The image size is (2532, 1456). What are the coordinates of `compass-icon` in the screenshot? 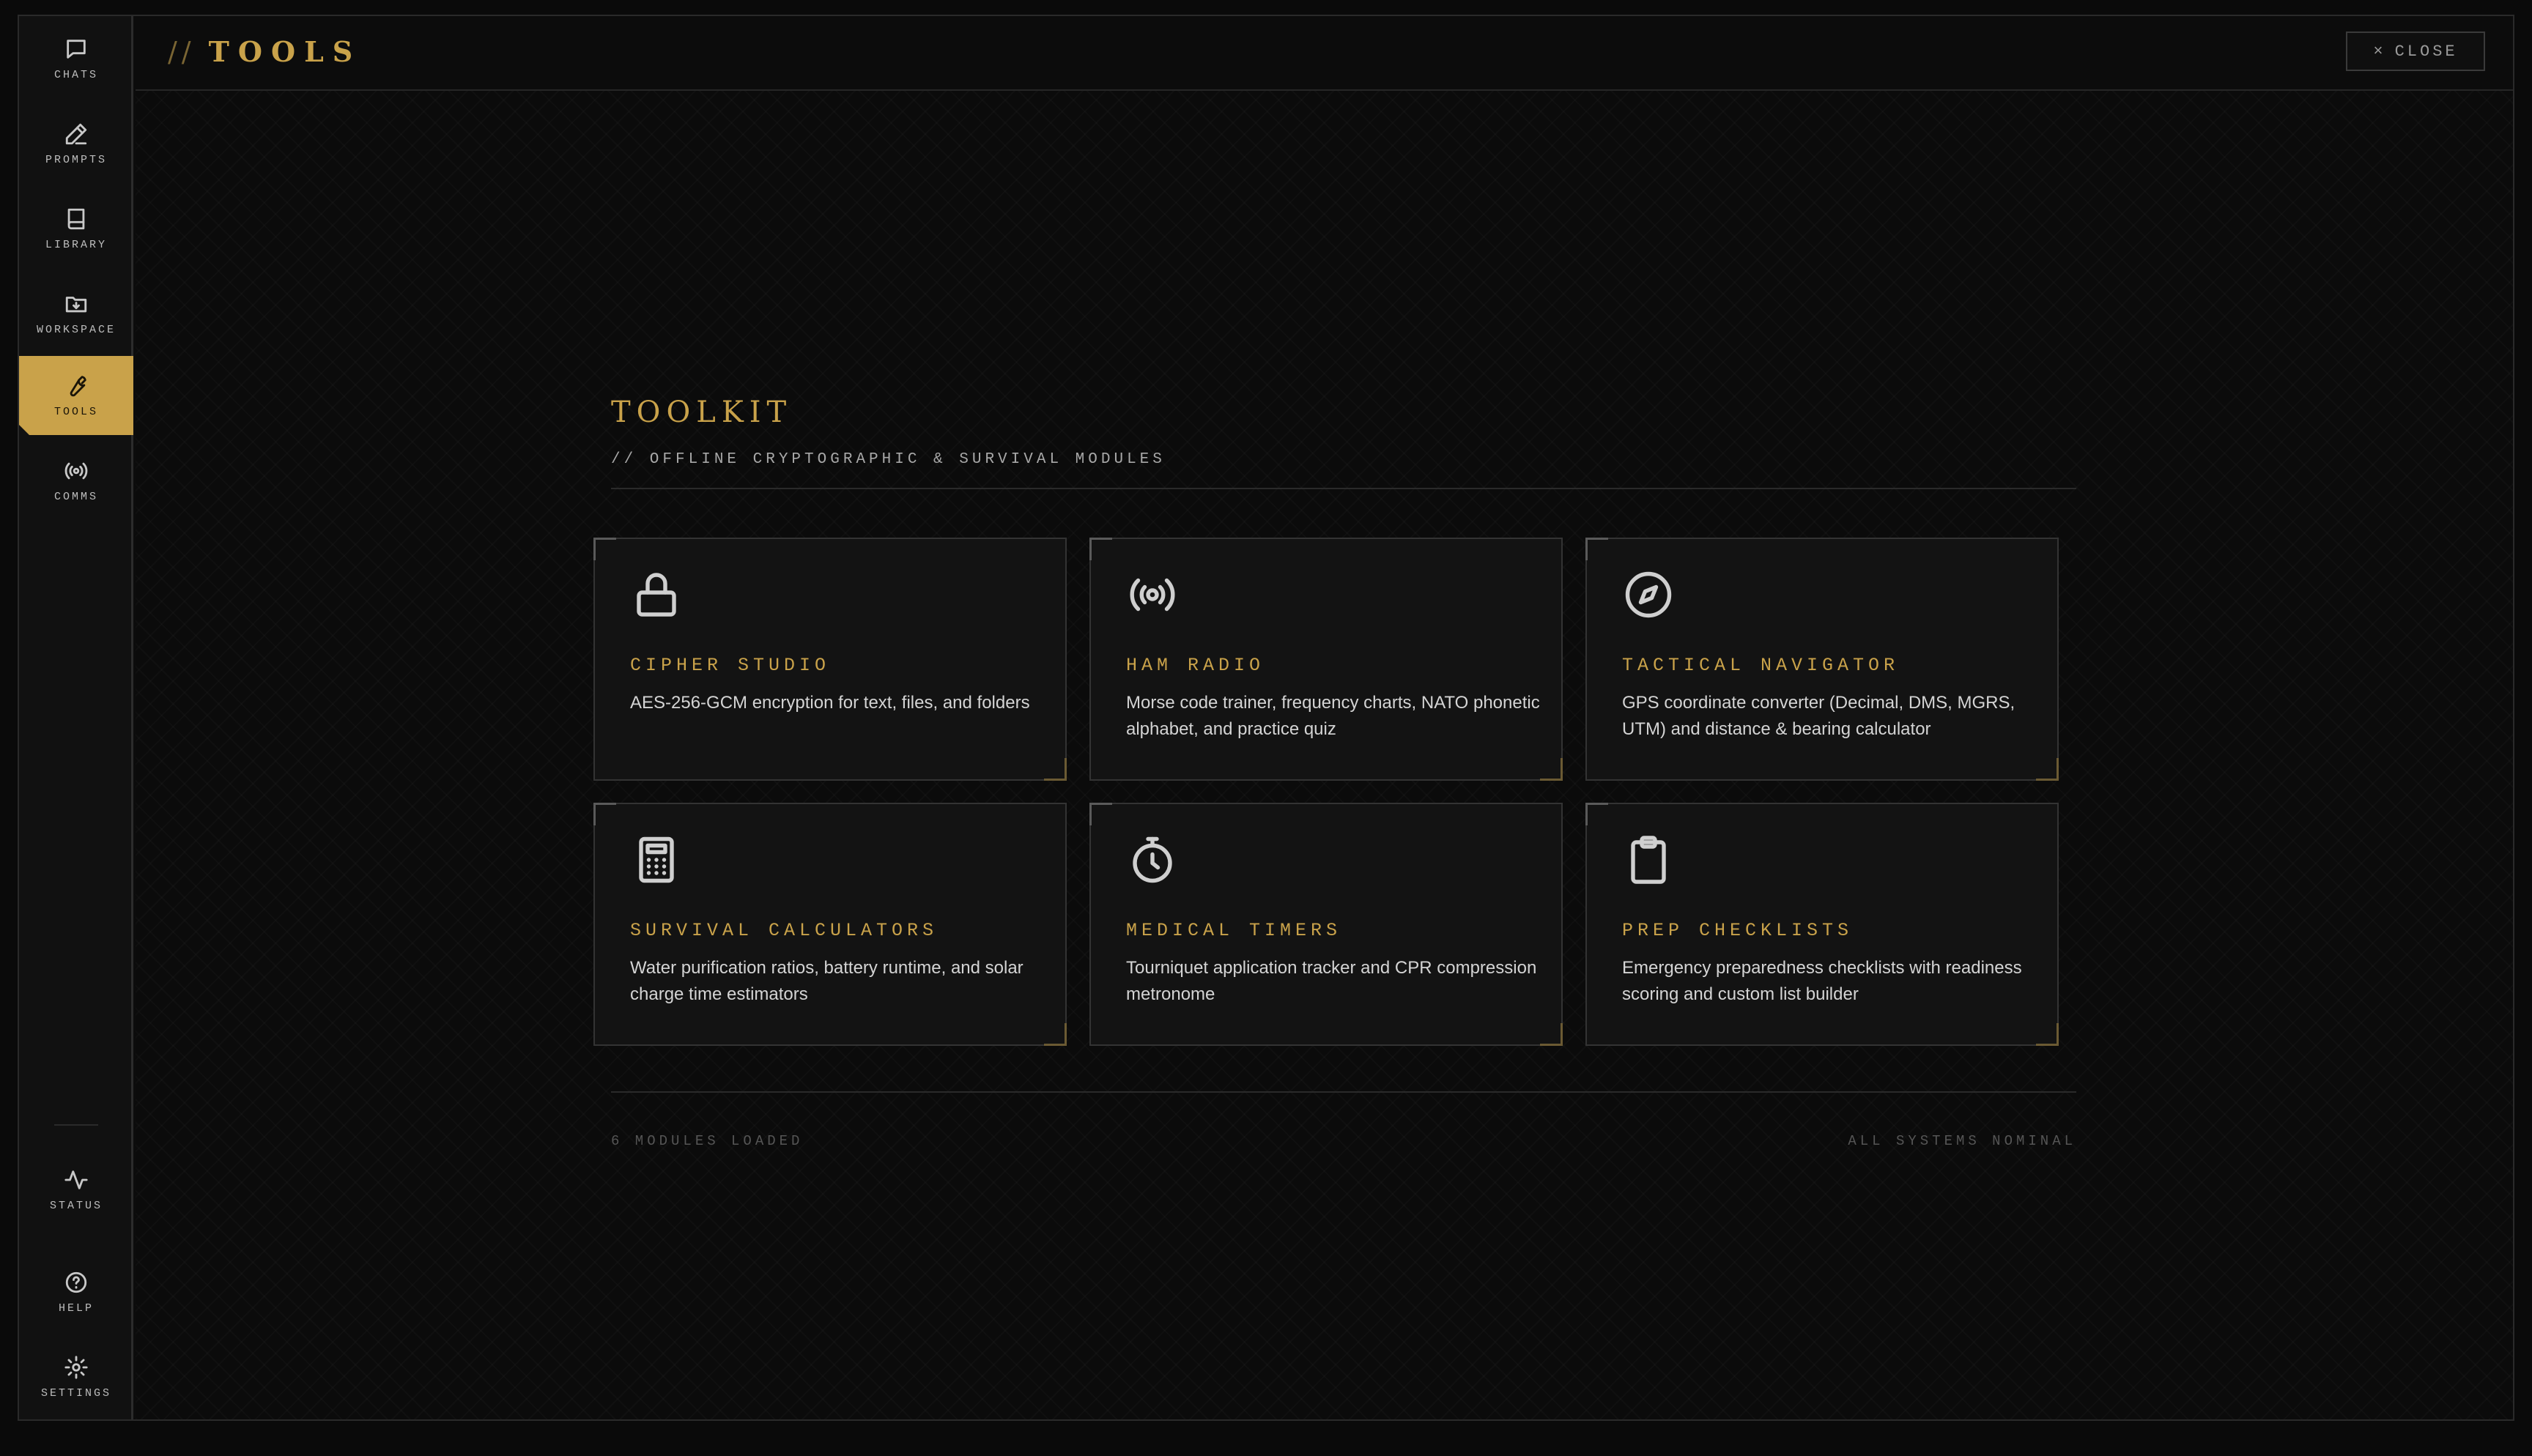 It's located at (1648, 594).